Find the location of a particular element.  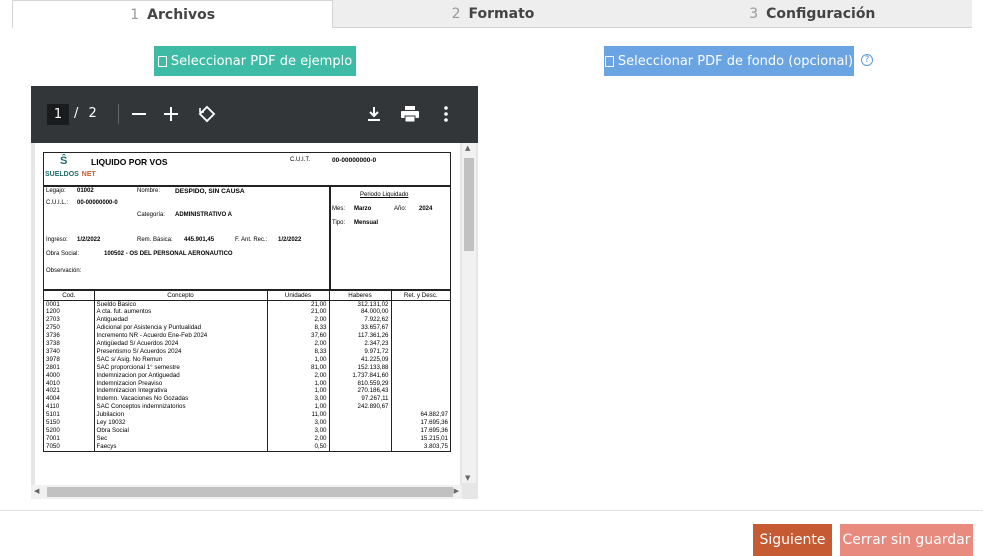

tab-formato: 2 Formato is located at coordinates (493, 14).